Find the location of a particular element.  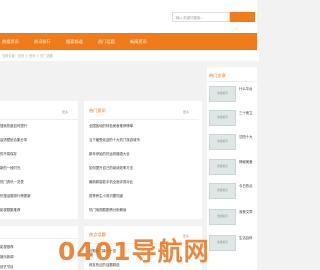

list-item: 热门电视剧剧情分析解读 is located at coordinates (107, 209).